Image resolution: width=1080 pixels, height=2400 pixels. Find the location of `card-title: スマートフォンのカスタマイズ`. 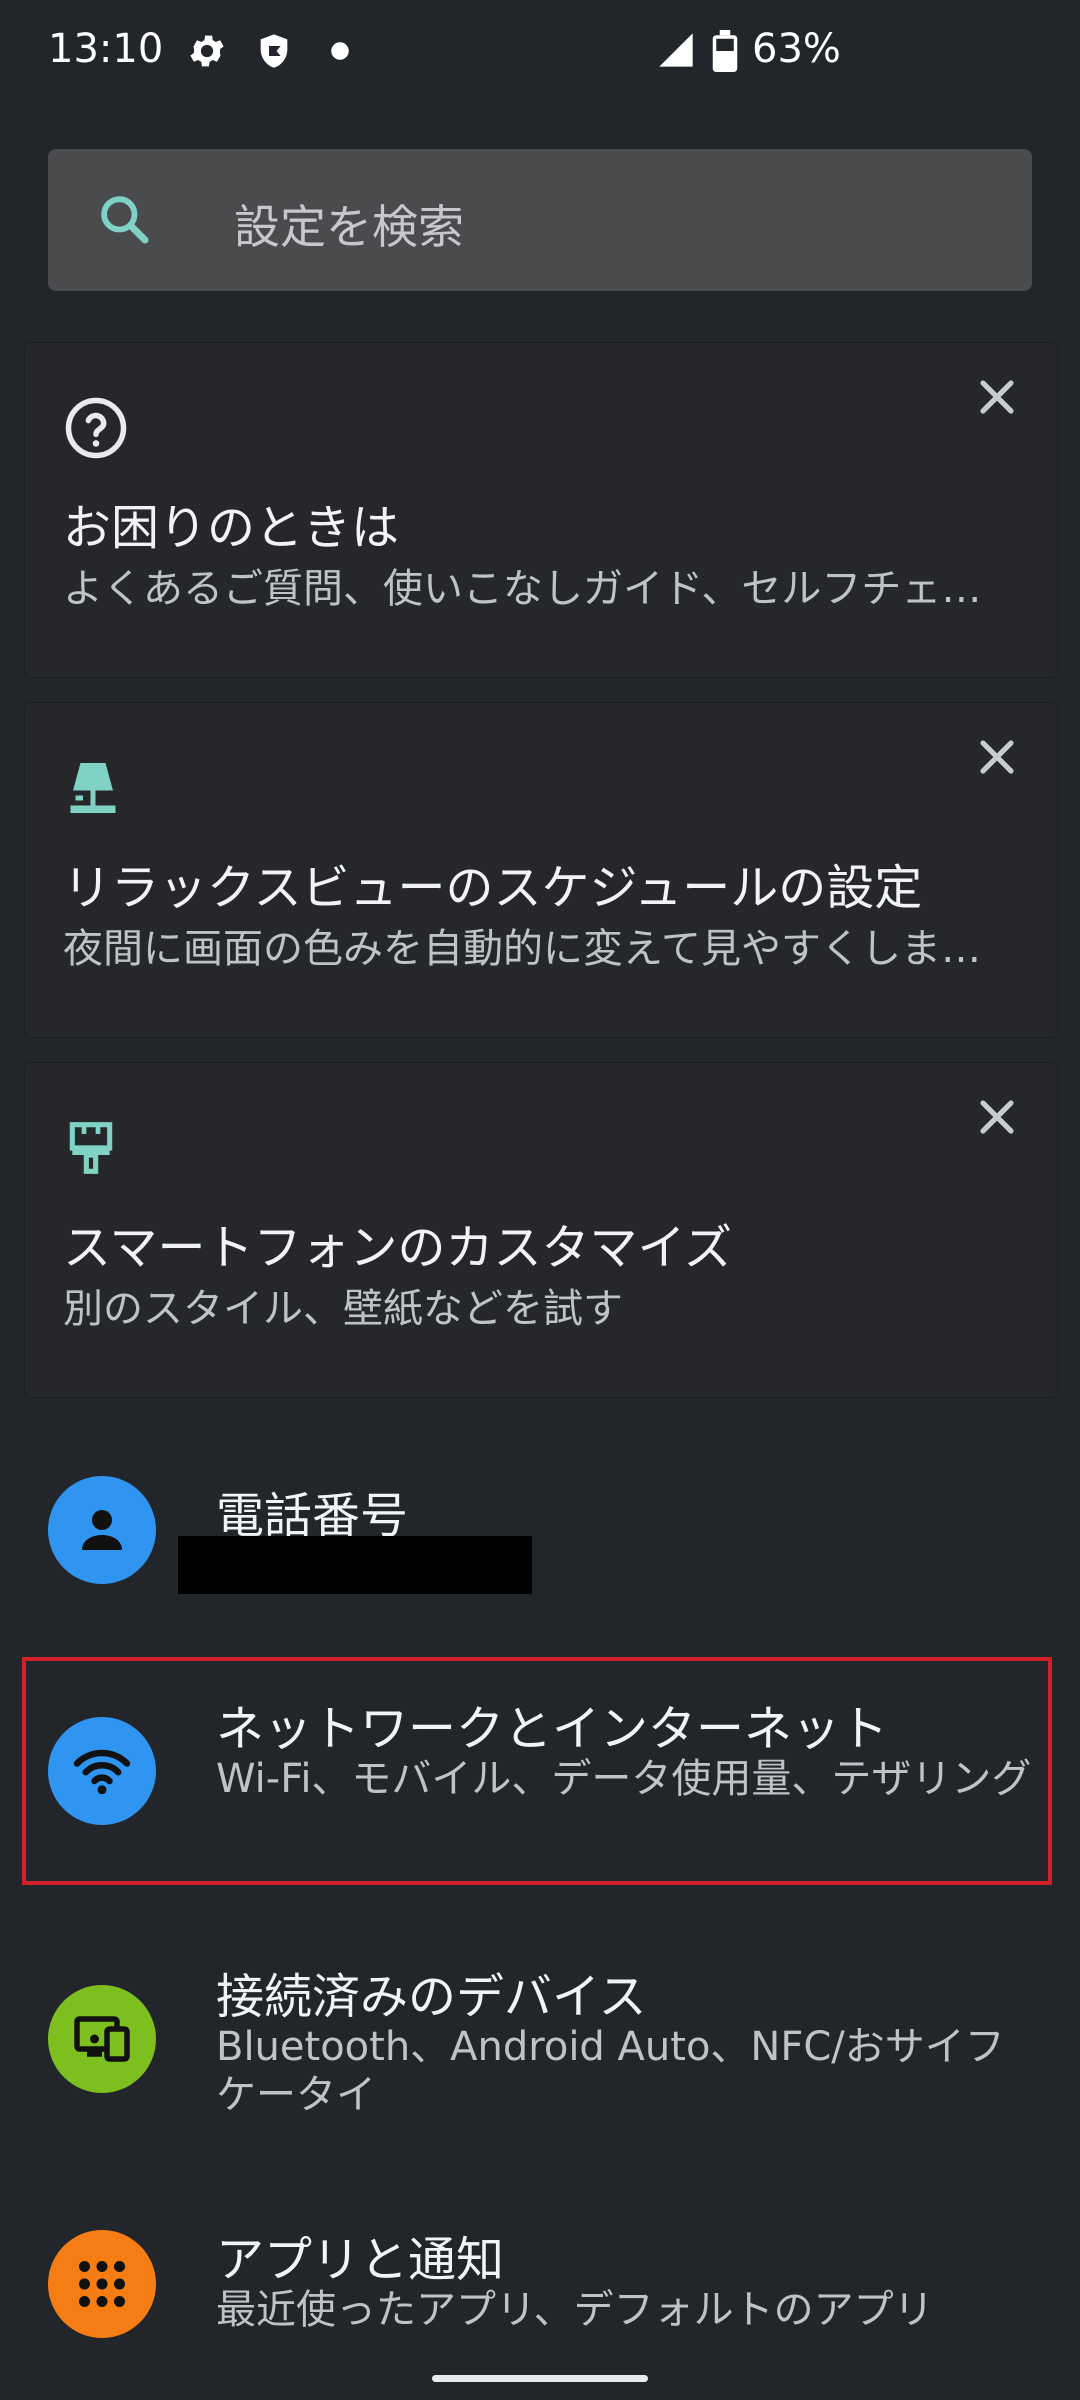

card-title: スマートフォンのカスタマイズ is located at coordinates (398, 1248).